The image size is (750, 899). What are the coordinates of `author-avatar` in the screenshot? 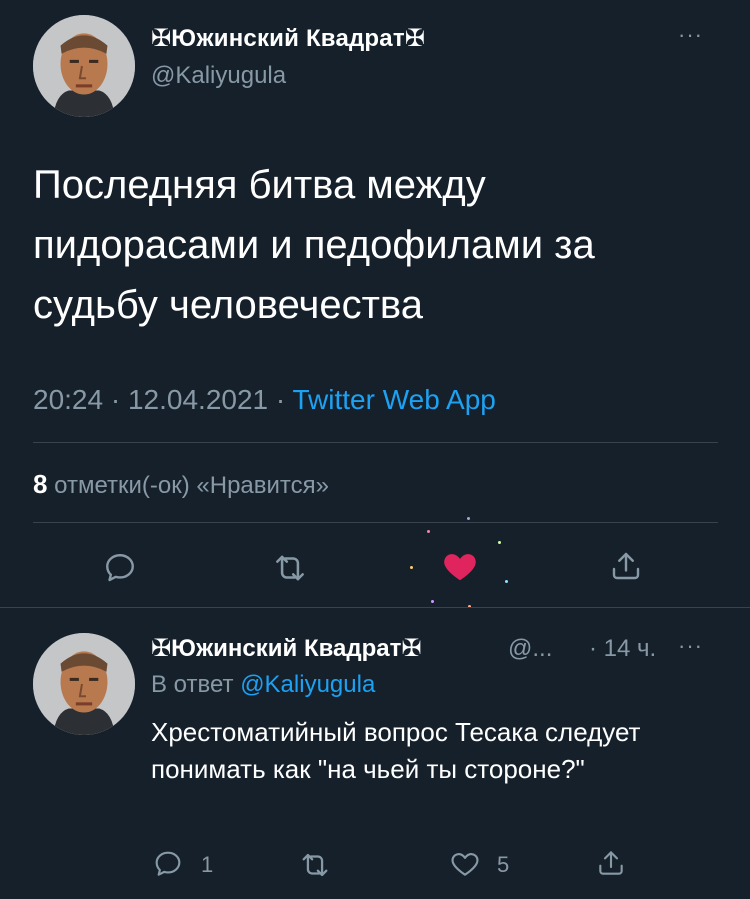 It's located at (84, 66).